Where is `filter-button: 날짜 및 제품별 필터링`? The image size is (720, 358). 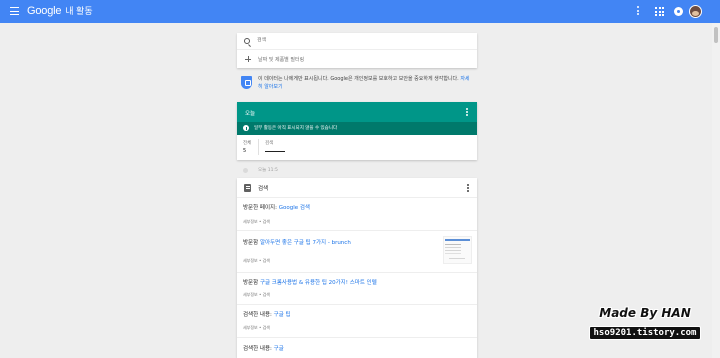 filter-button: 날짜 및 제품별 필터링 is located at coordinates (357, 59).